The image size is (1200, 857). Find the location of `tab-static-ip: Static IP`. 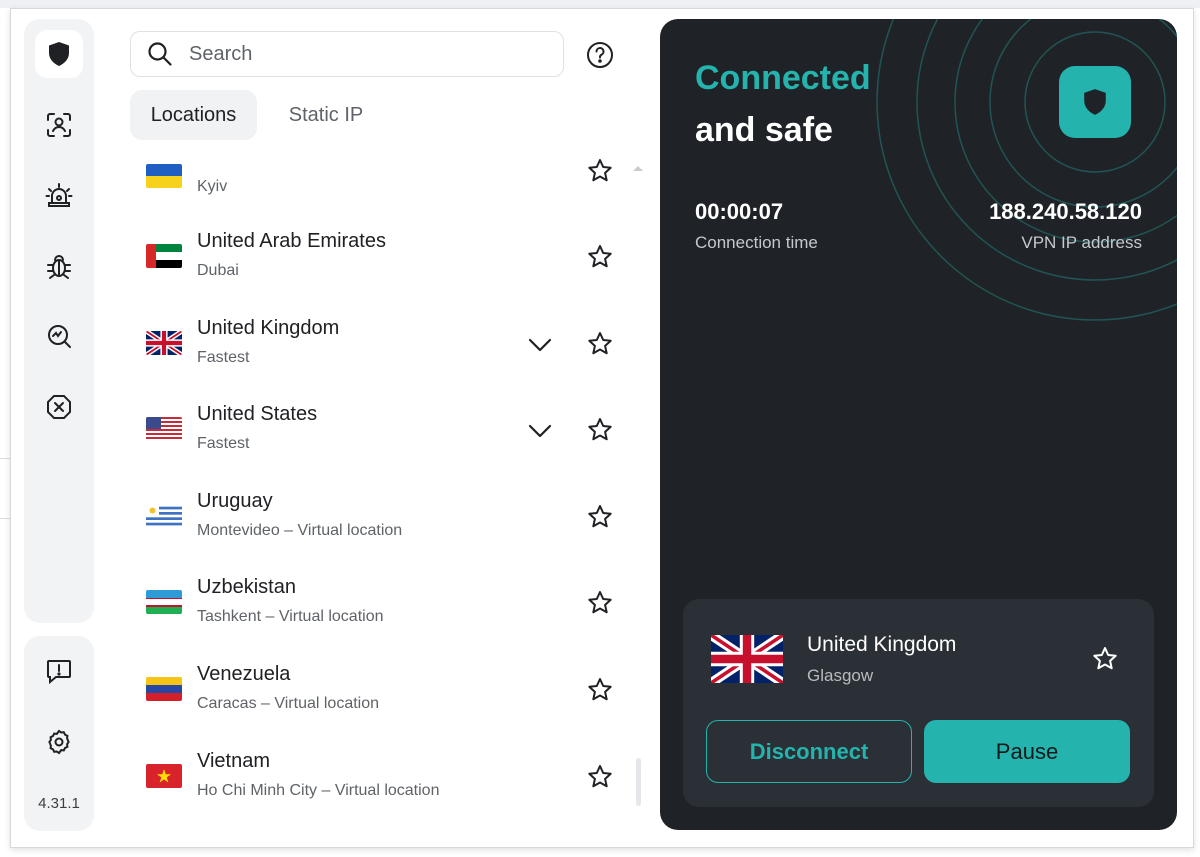

tab-static-ip: Static IP is located at coordinates (326, 115).